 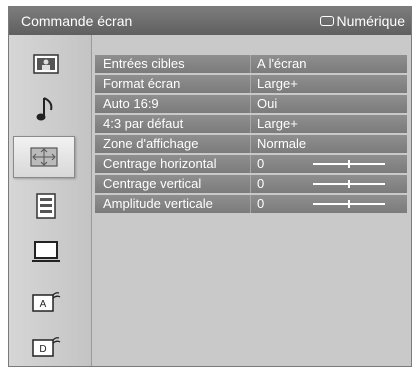 I want to click on setting-value: Oui, so click(x=267, y=103).